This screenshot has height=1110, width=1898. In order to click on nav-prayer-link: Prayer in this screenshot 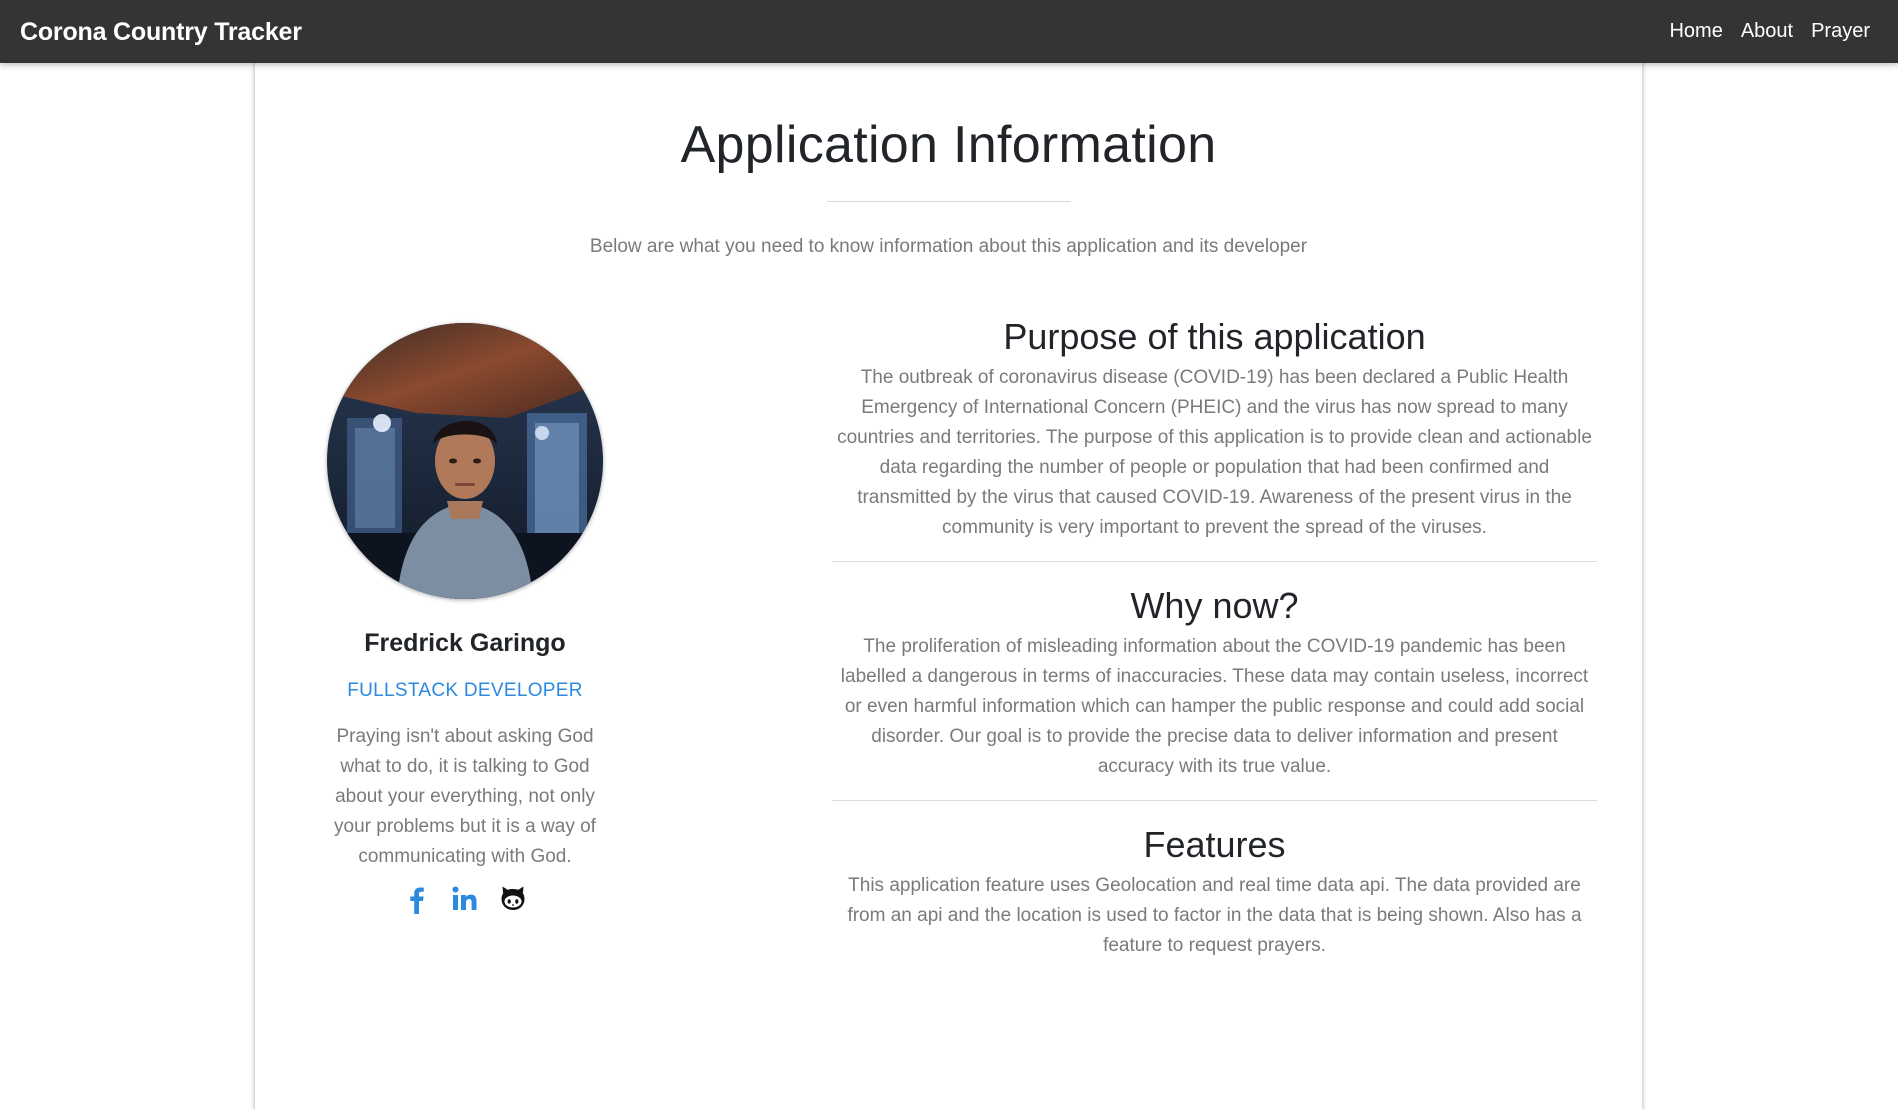, I will do `click(1840, 31)`.